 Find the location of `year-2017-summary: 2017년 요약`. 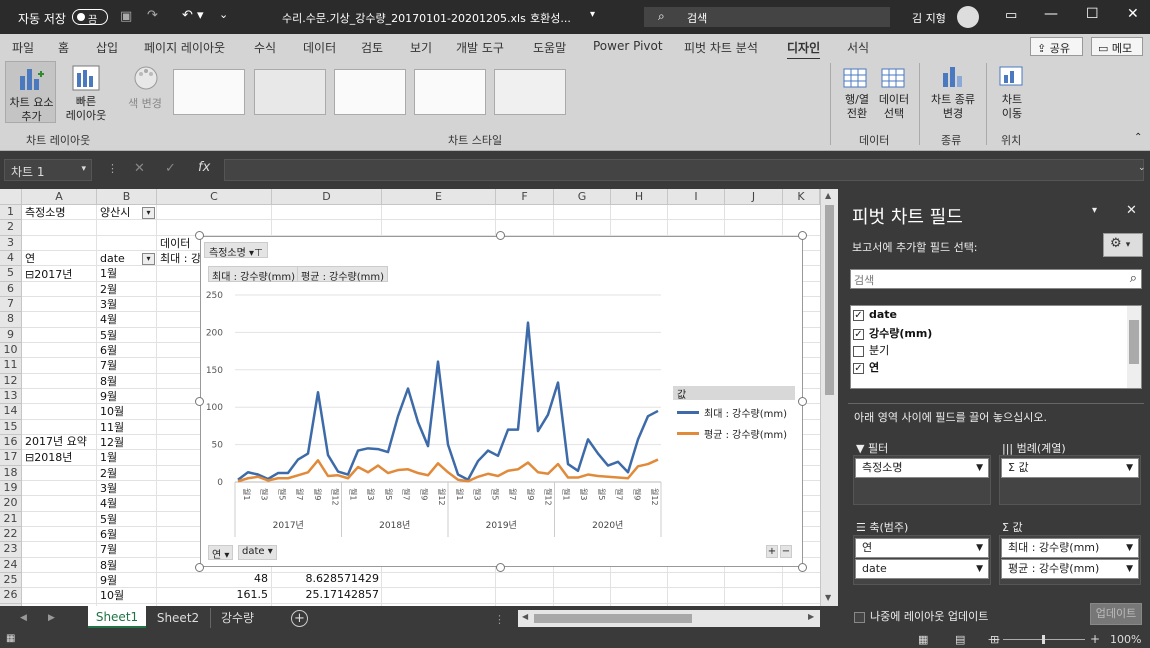

year-2017-summary: 2017년 요약 is located at coordinates (56, 442).